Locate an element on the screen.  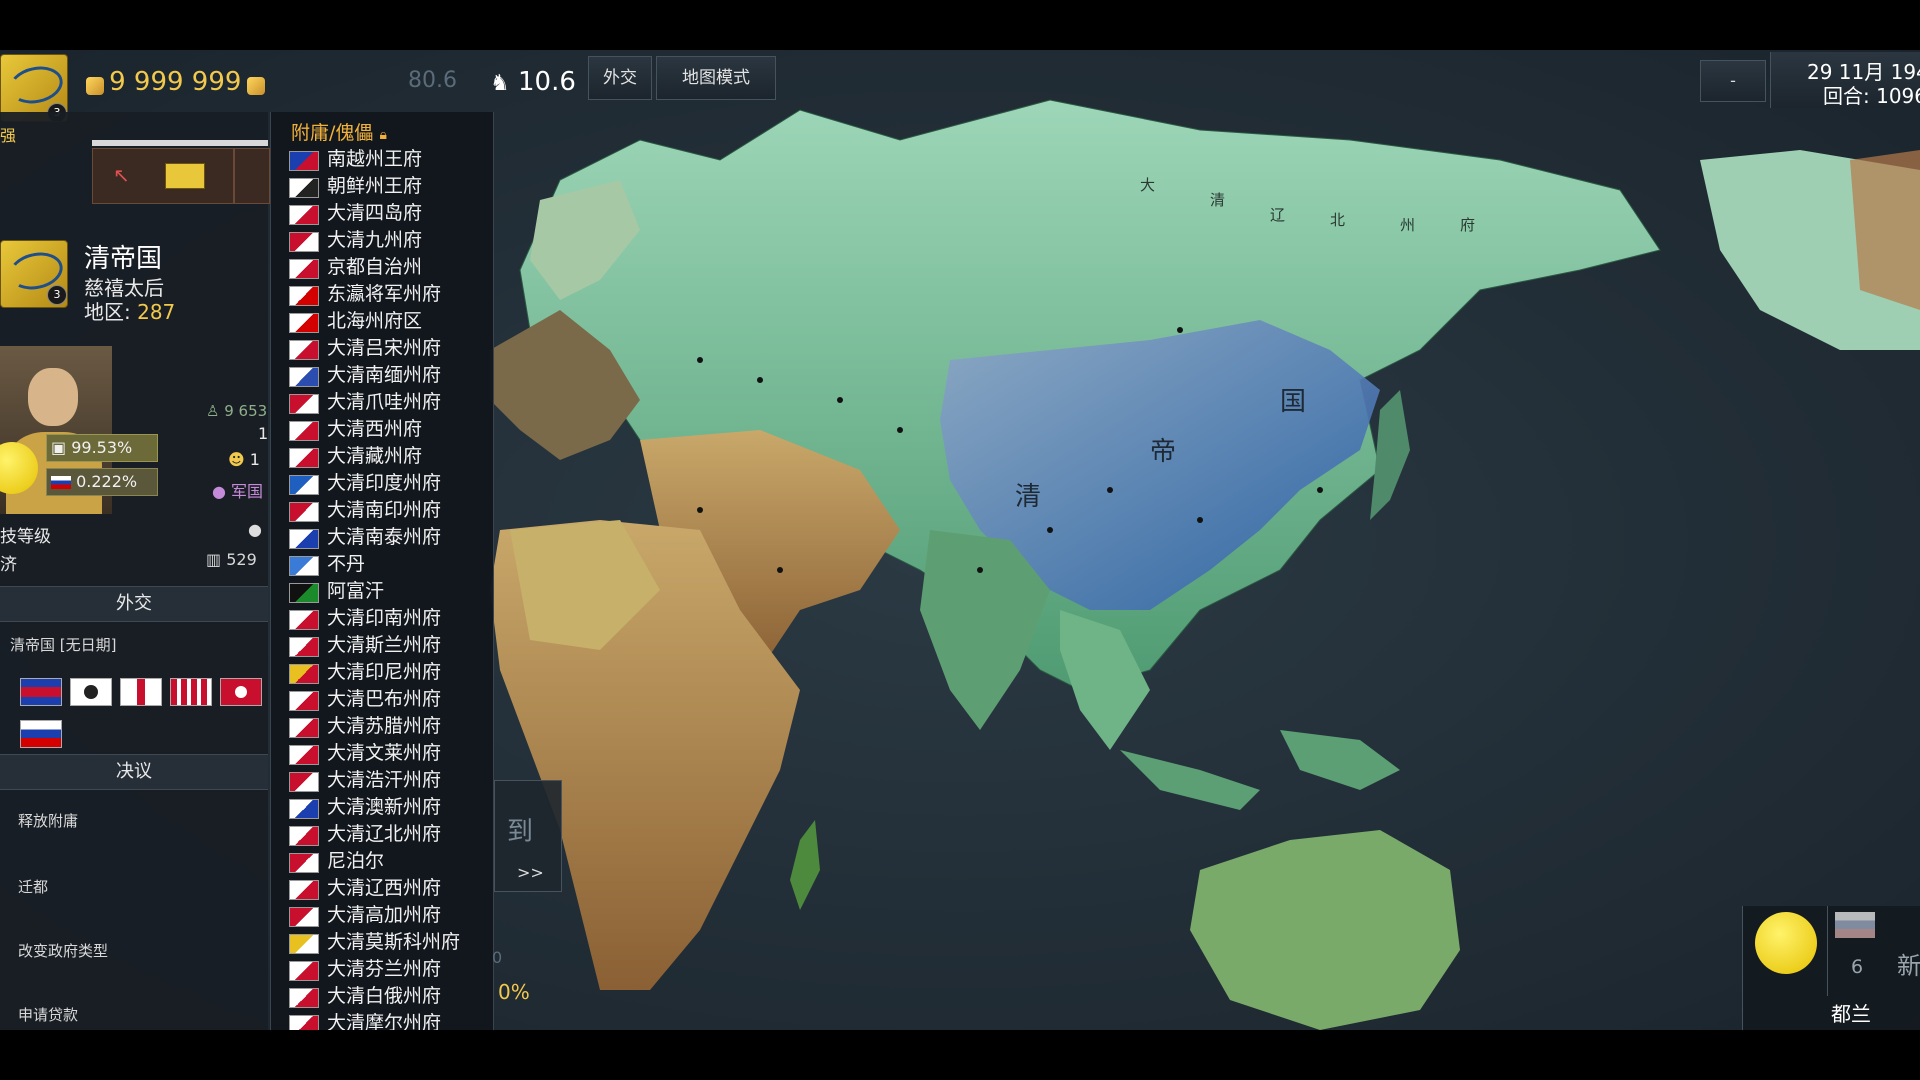
svg-text: 府 is located at coordinates (1467, 225).